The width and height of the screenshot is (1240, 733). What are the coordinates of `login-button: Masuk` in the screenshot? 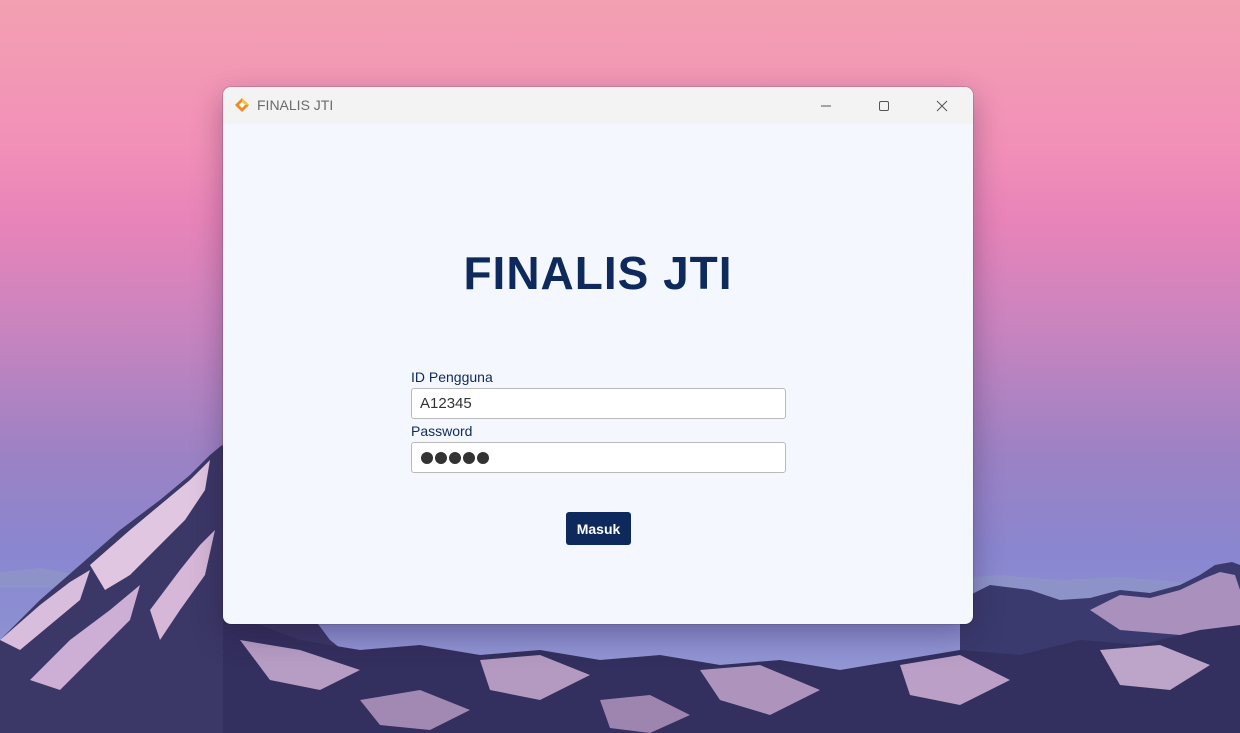 It's located at (598, 528).